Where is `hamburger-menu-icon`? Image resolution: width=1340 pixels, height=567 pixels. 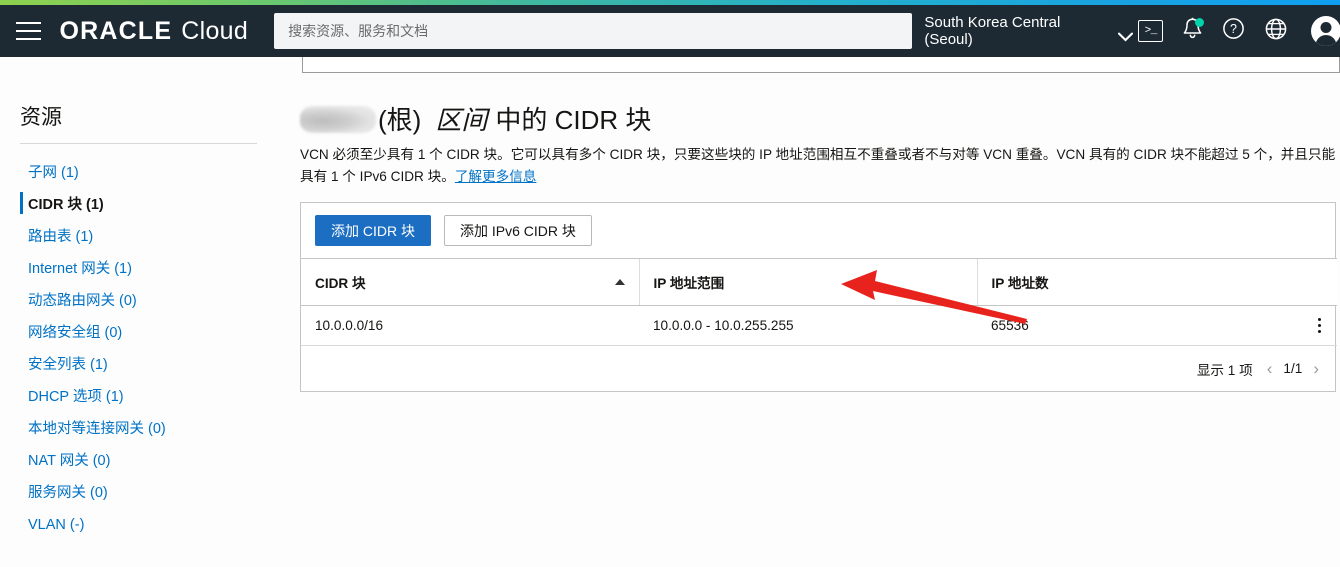
hamburger-menu-icon is located at coordinates (28, 31).